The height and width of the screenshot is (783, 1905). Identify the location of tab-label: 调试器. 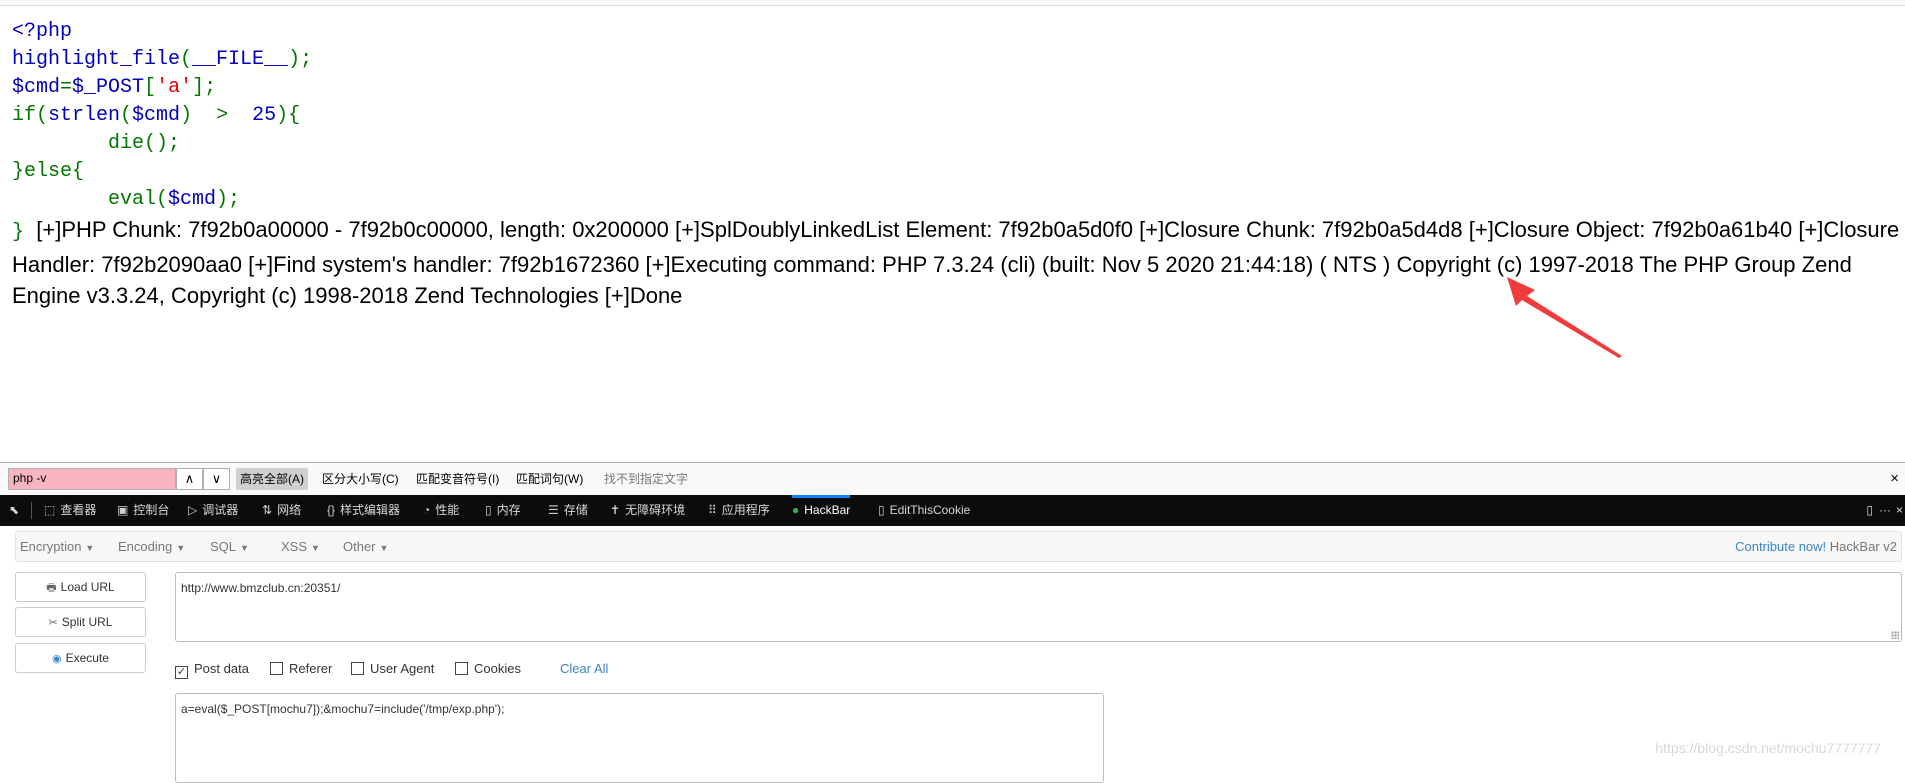
(220, 510).